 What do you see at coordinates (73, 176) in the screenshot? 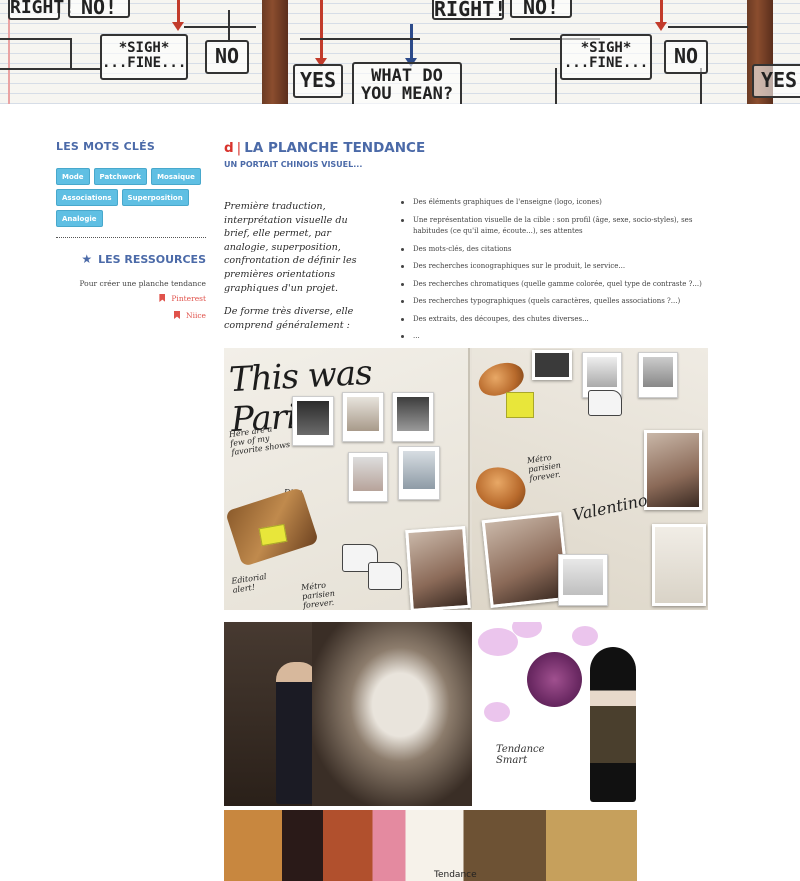
I see `tag-mode: Mode` at bounding box center [73, 176].